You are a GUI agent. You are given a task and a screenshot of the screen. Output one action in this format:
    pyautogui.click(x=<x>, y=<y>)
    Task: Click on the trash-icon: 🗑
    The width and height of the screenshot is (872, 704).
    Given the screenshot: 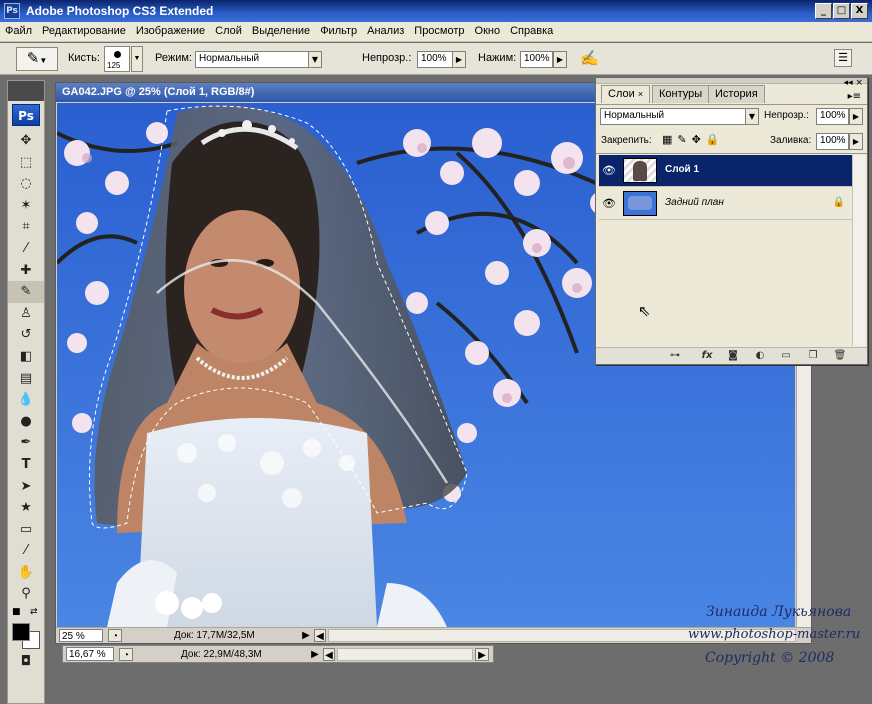 What is the action you would take?
    pyautogui.click(x=840, y=356)
    